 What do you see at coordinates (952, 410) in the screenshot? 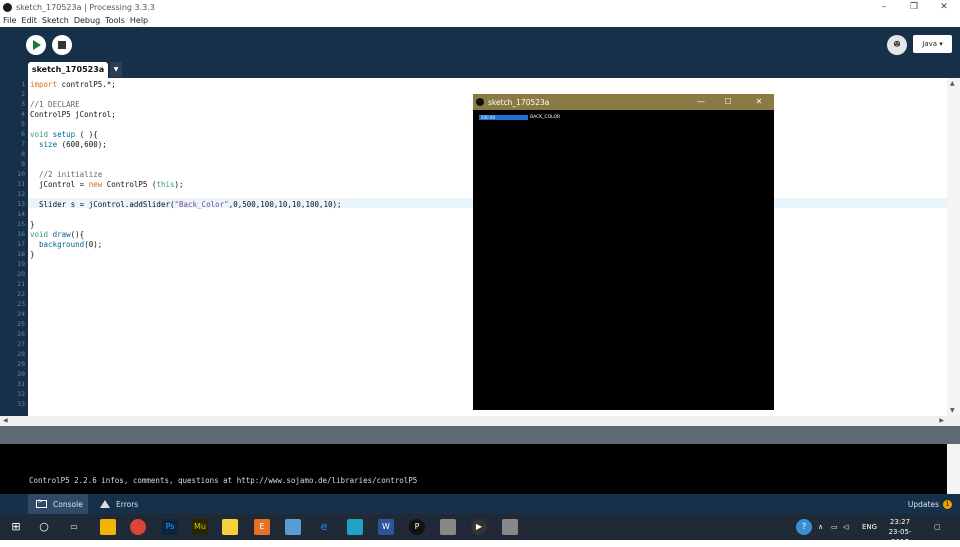
I see `scroll-down-icon: ▼` at bounding box center [952, 410].